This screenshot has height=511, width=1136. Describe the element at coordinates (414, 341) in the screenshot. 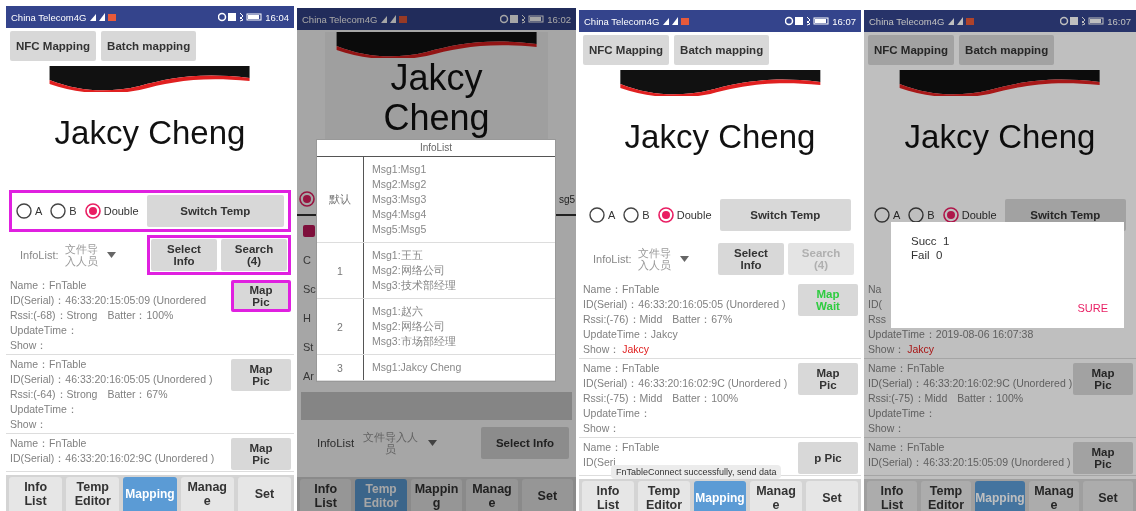

I see `table-cell: Msg3:市场部经理` at that location.